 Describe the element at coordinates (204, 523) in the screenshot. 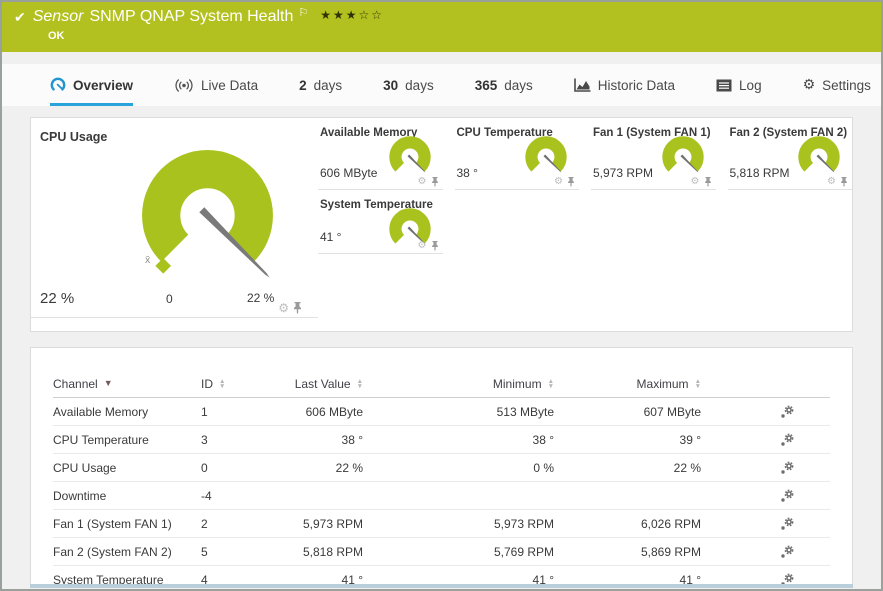

I see `channel-id: 2` at that location.